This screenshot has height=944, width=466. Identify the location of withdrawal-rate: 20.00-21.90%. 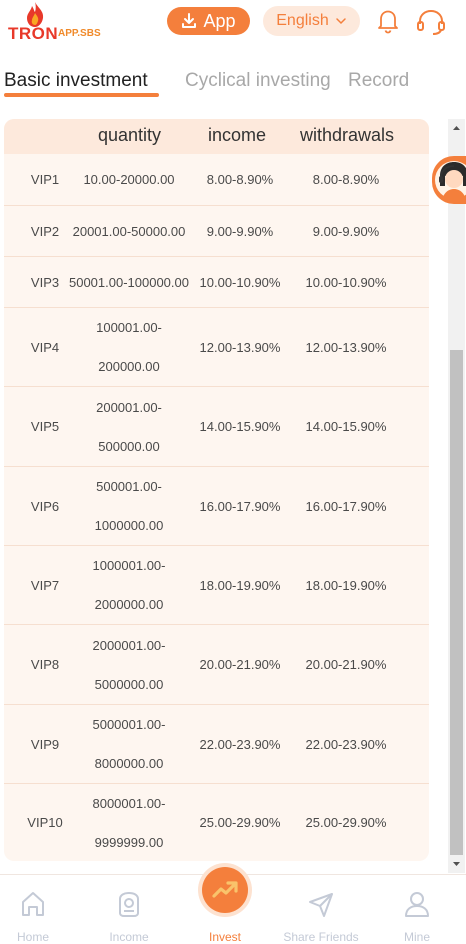
(346, 664).